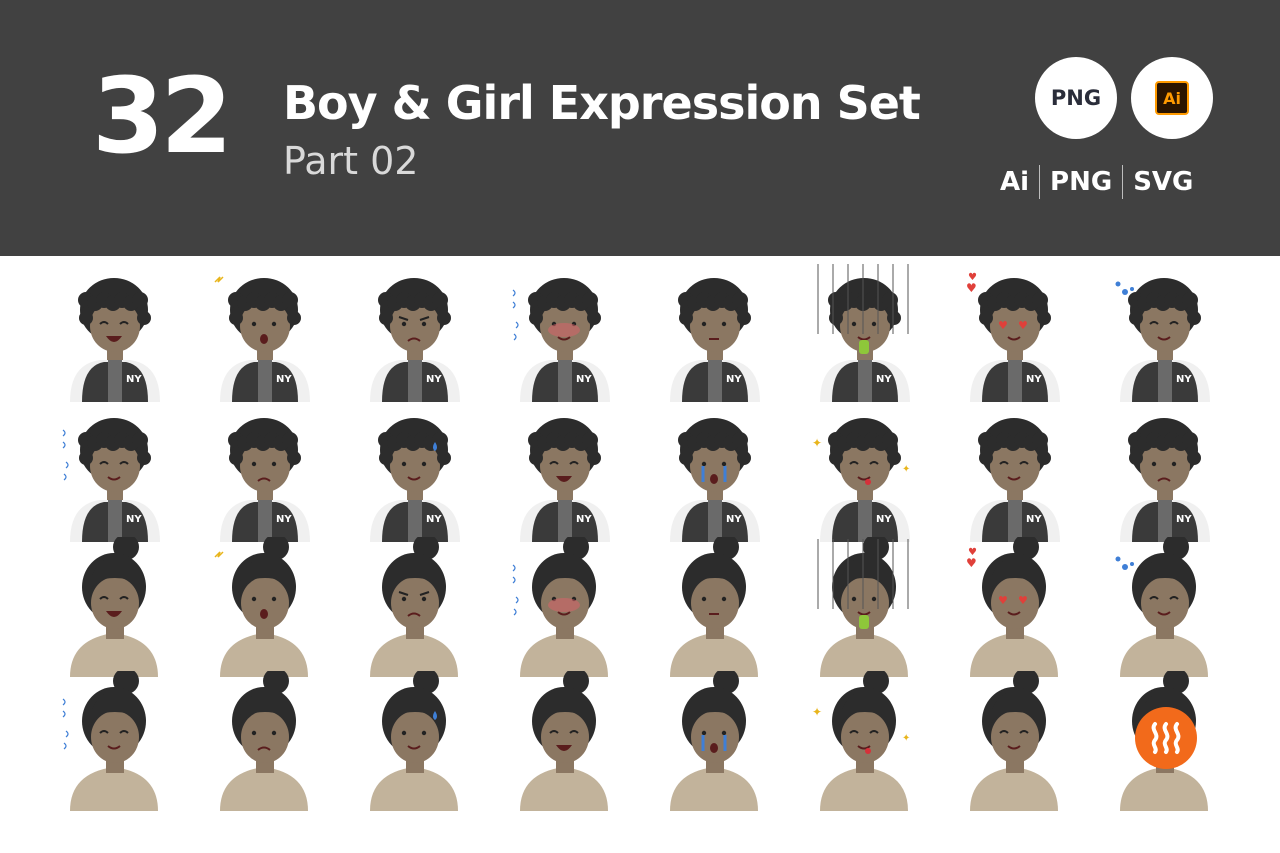  Describe the element at coordinates (861, 480) in the screenshot. I see `character-boy-playful: NY ✦ ✦` at that location.